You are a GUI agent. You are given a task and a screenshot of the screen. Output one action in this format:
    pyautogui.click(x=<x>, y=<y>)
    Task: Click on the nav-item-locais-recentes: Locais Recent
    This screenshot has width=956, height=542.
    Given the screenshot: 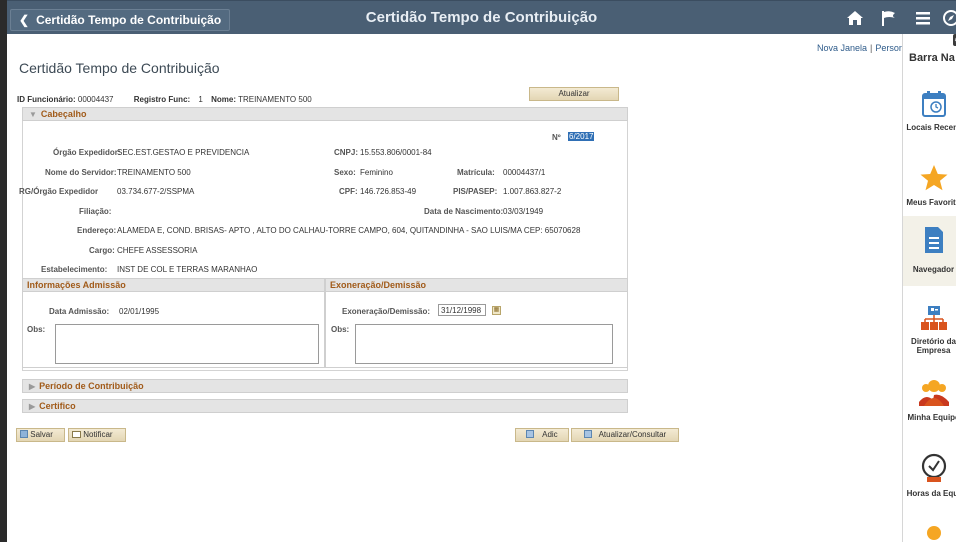 What is the action you would take?
    pyautogui.click(x=929, y=115)
    